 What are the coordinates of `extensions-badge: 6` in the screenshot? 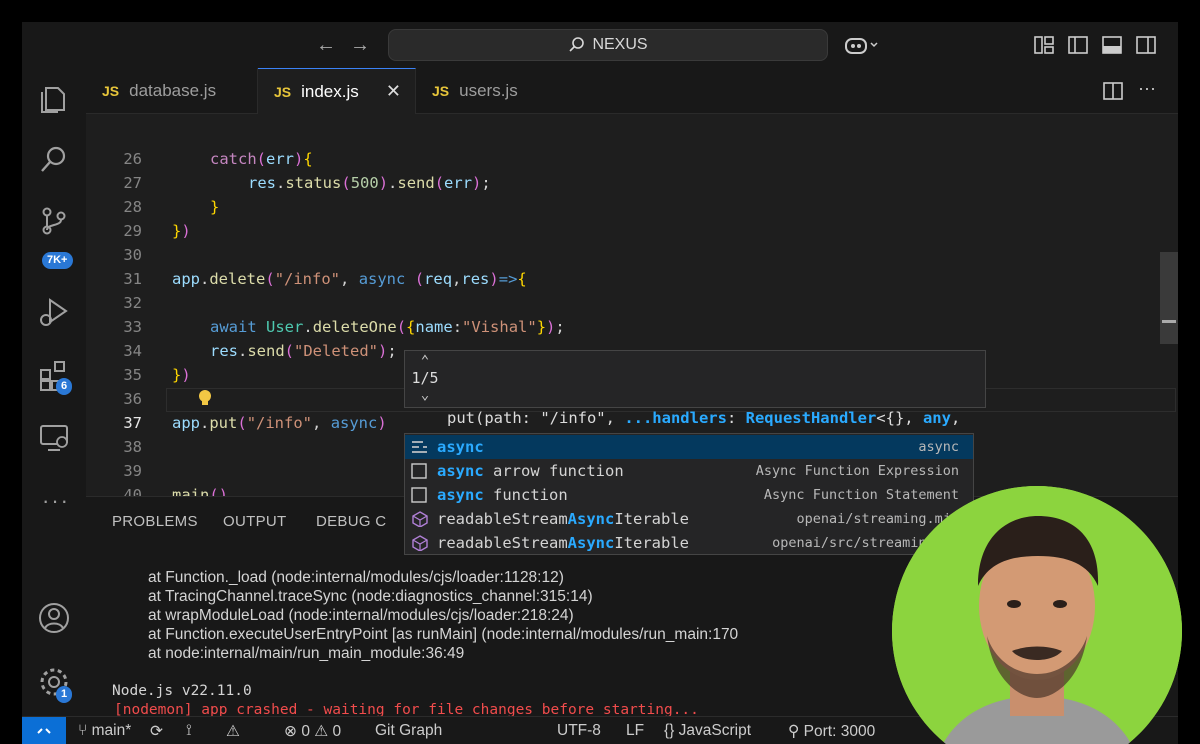 It's located at (64, 386).